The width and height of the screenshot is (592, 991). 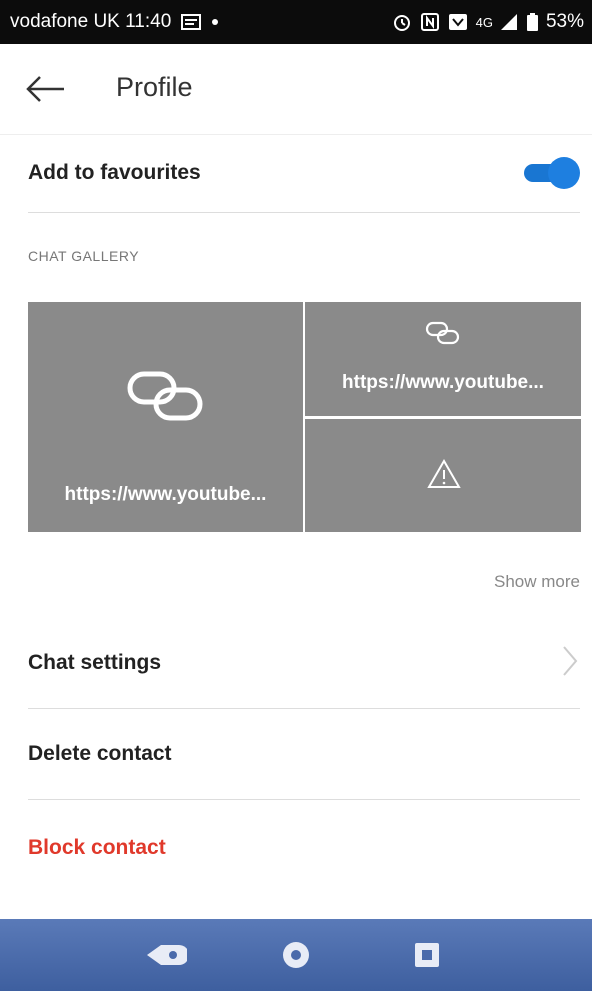 I want to click on system-nav-bar, so click(x=296, y=955).